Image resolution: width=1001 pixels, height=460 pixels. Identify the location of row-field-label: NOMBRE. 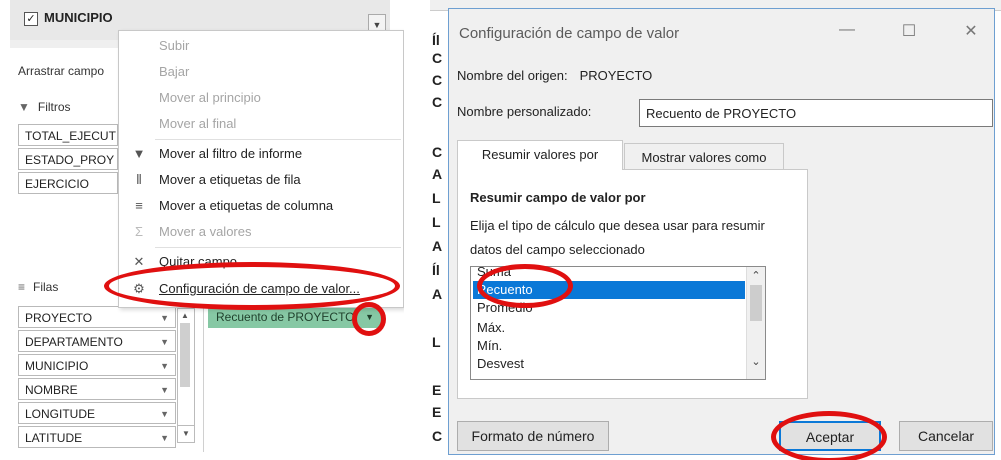
(51, 390).